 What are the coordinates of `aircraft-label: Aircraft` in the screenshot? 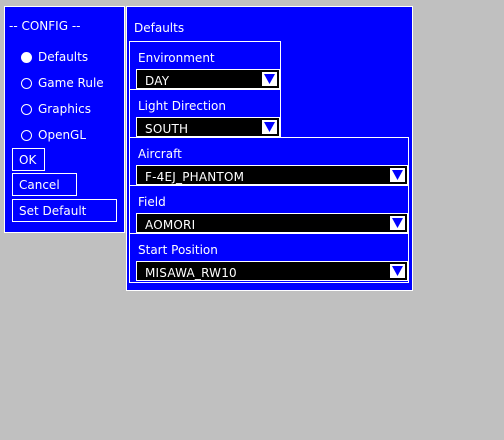 It's located at (160, 154).